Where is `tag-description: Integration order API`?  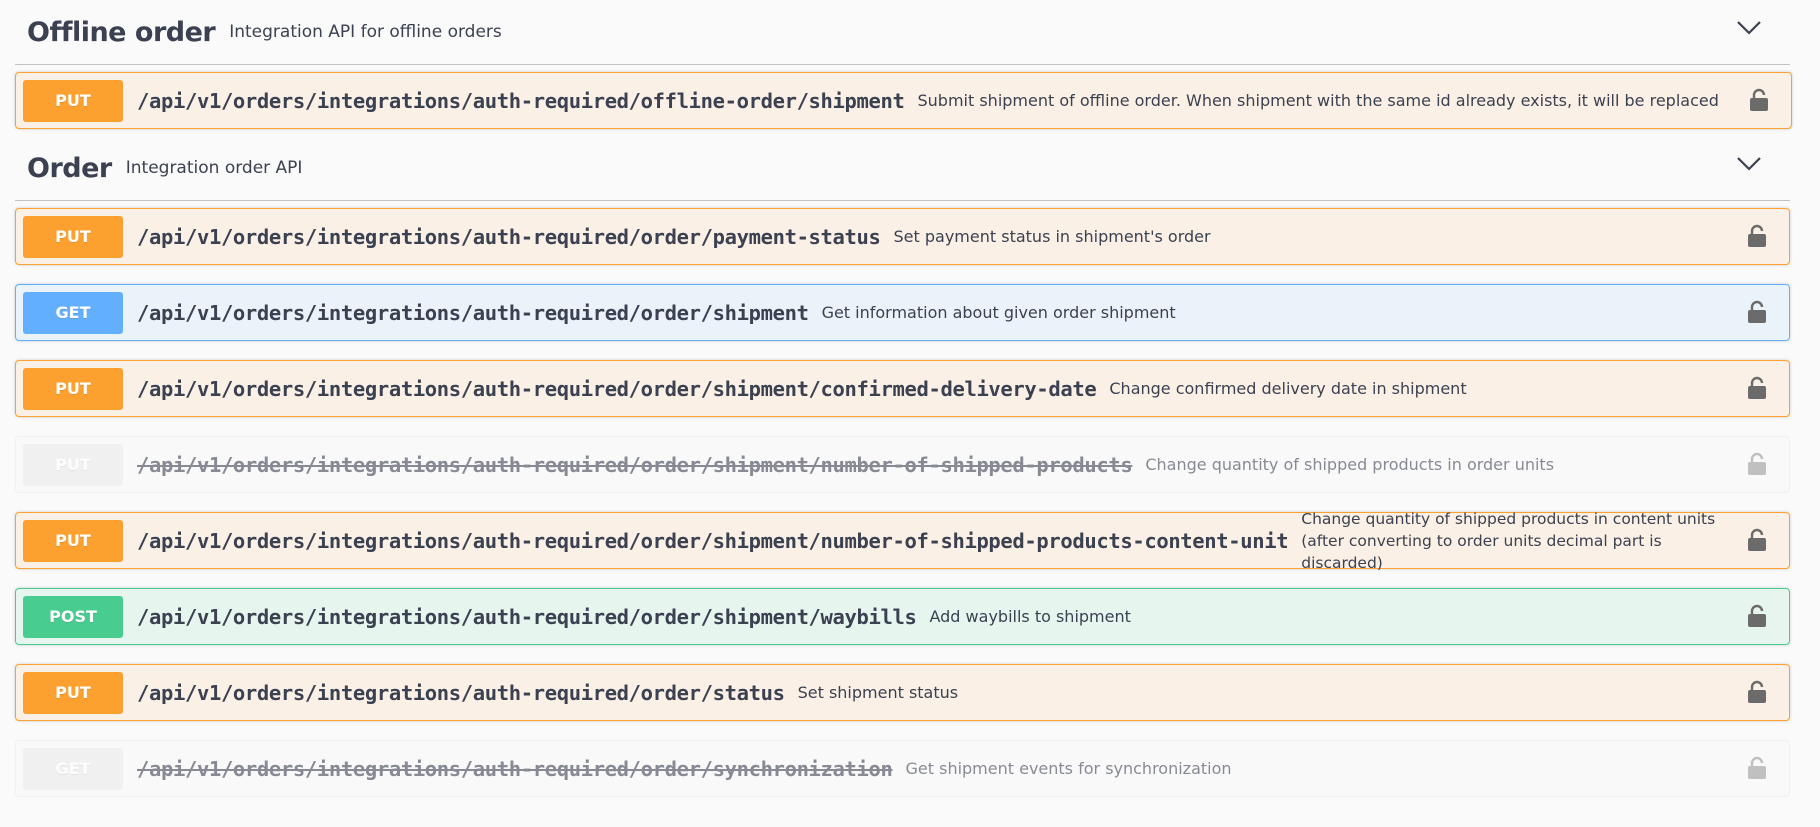
tag-description: Integration order API is located at coordinates (214, 168).